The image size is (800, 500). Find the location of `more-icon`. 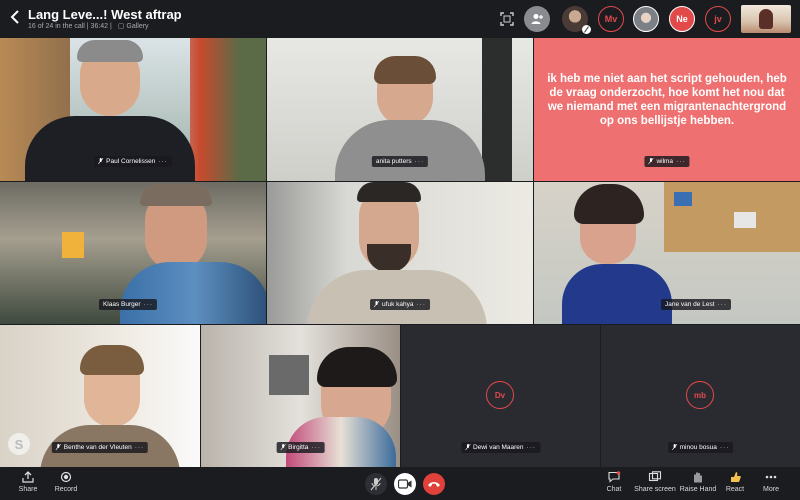

more-icon is located at coordinates (771, 477).